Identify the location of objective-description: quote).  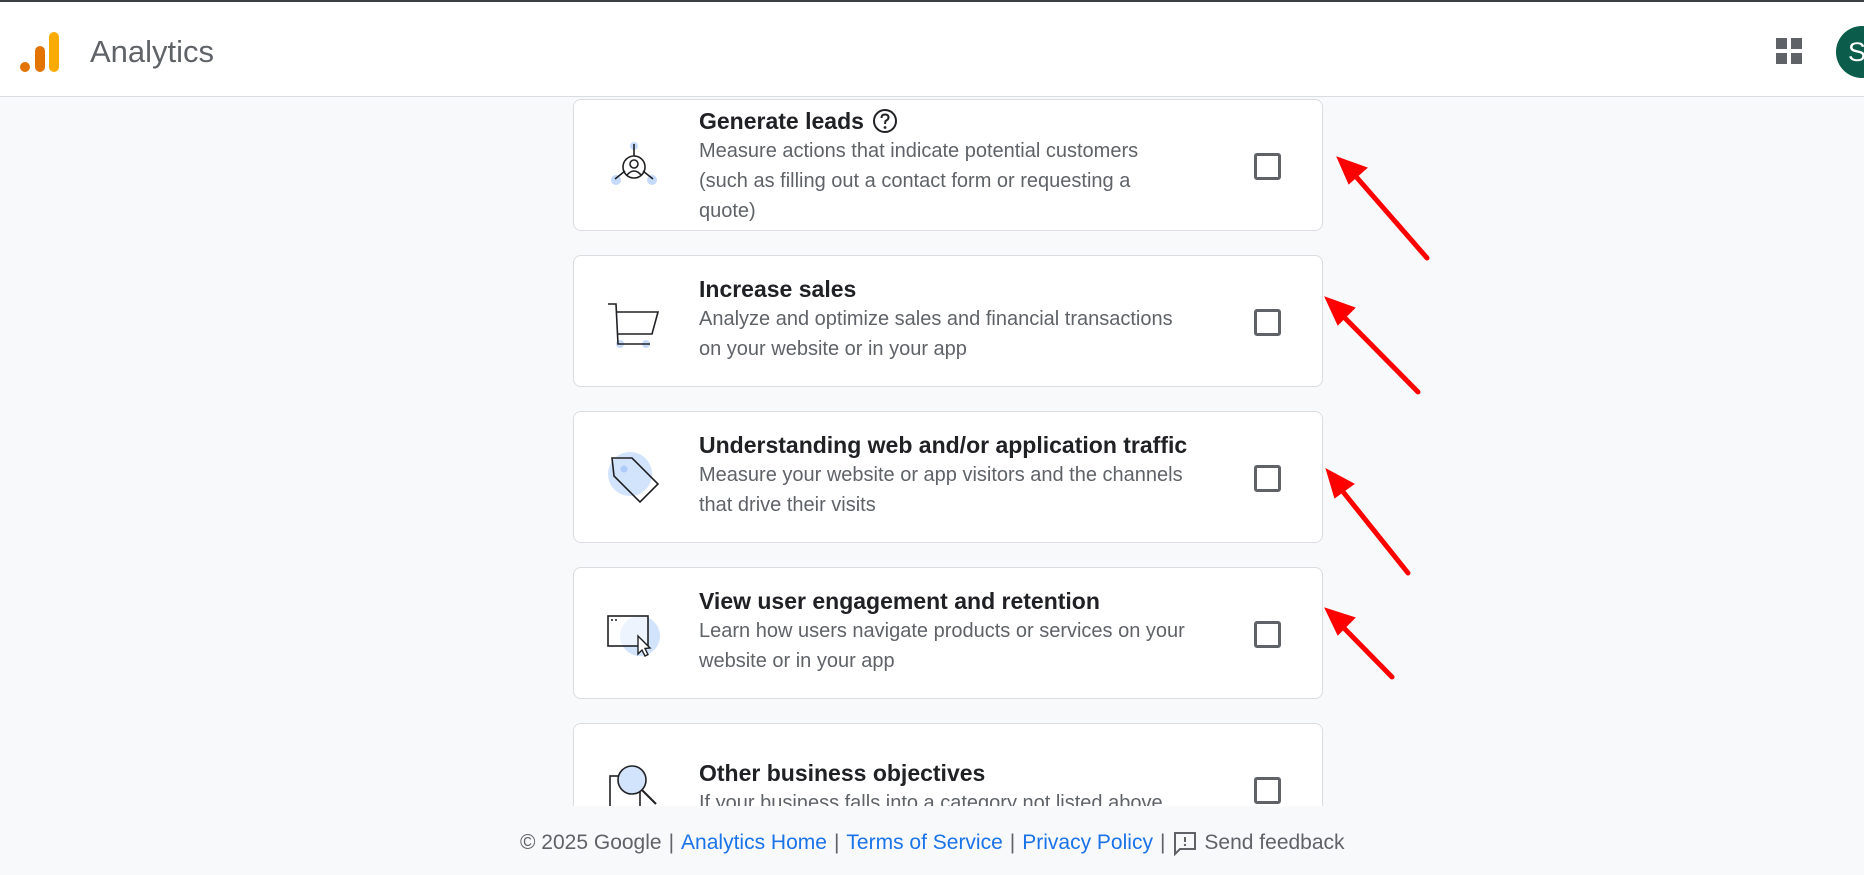
(727, 211).